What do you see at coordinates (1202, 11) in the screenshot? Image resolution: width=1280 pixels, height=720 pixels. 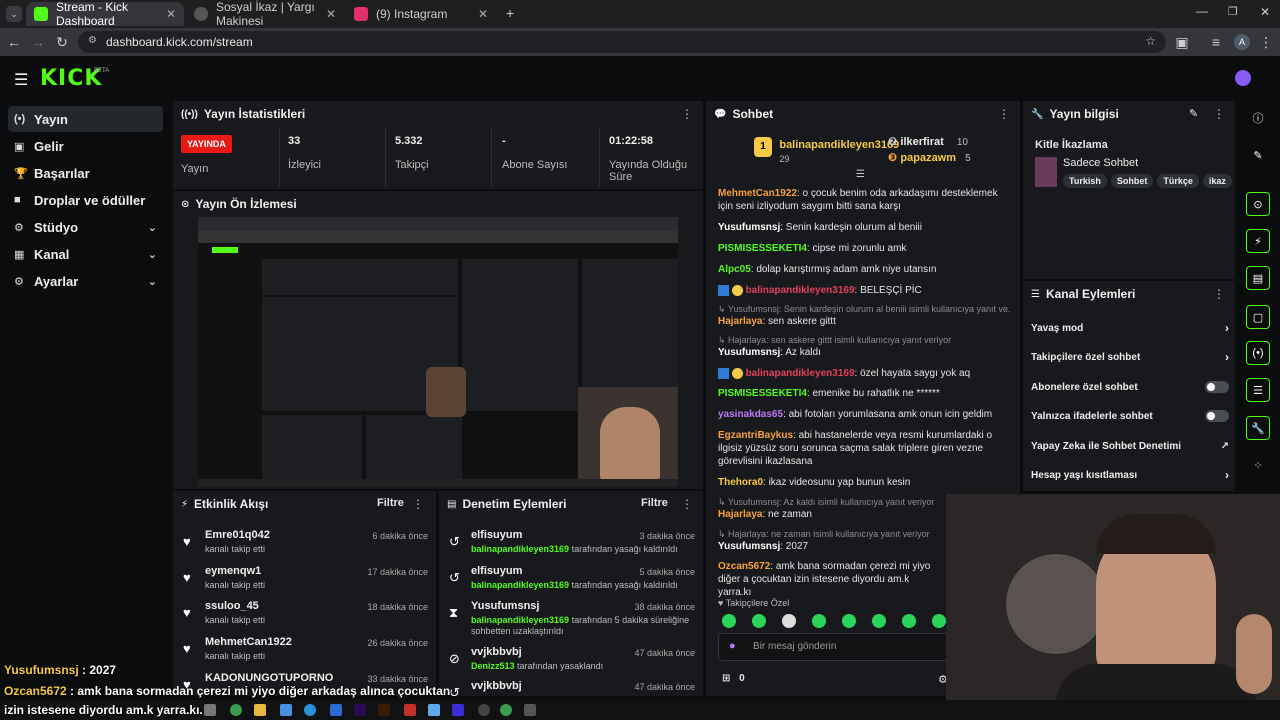 I see `minimize-icon: —` at bounding box center [1202, 11].